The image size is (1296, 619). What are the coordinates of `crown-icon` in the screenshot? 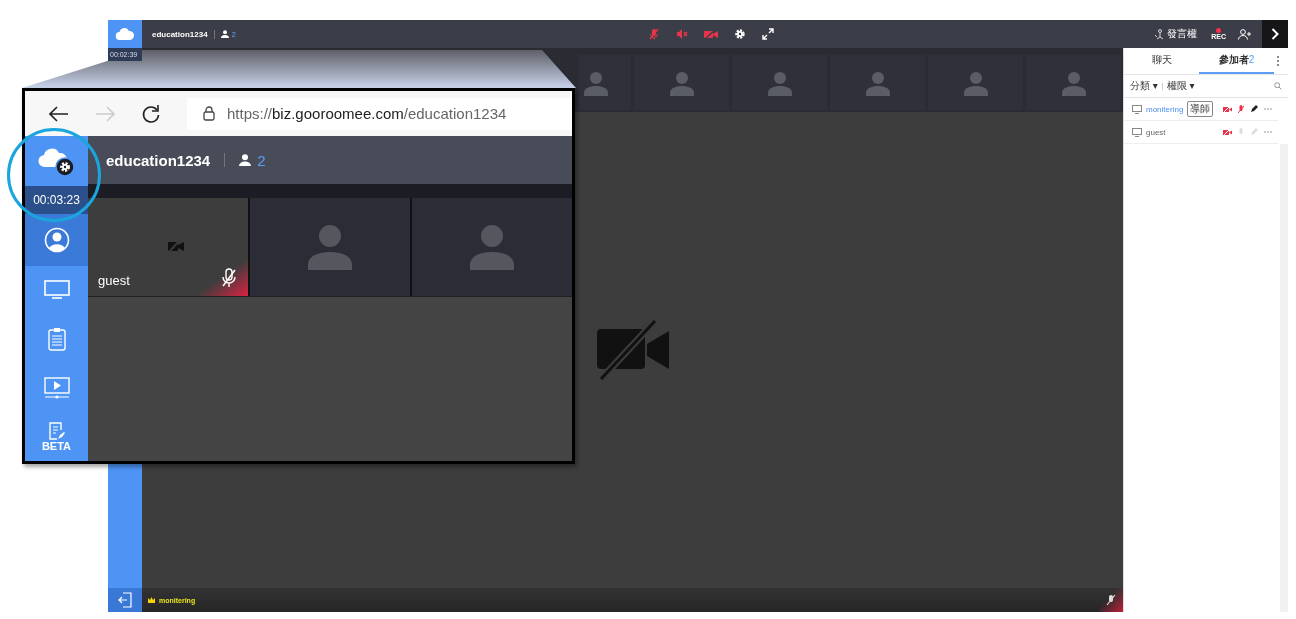 It's located at (151, 600).